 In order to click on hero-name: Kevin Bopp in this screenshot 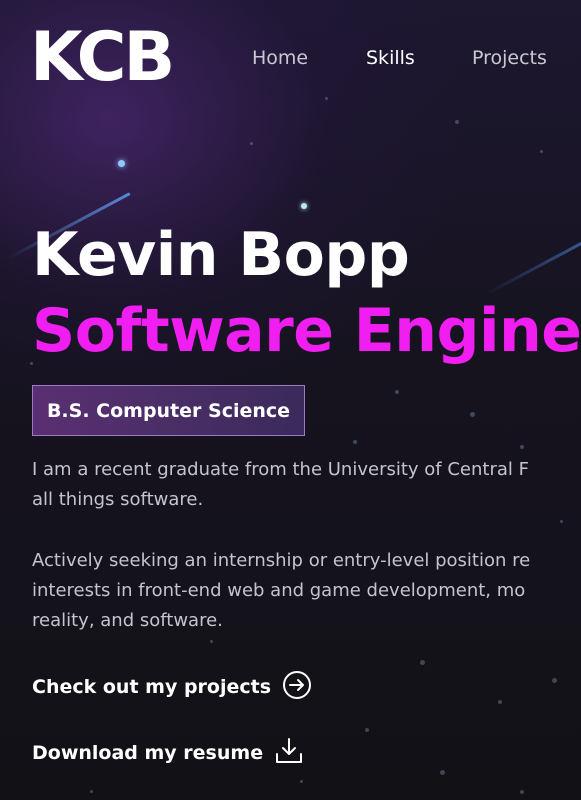, I will do `click(221, 255)`.